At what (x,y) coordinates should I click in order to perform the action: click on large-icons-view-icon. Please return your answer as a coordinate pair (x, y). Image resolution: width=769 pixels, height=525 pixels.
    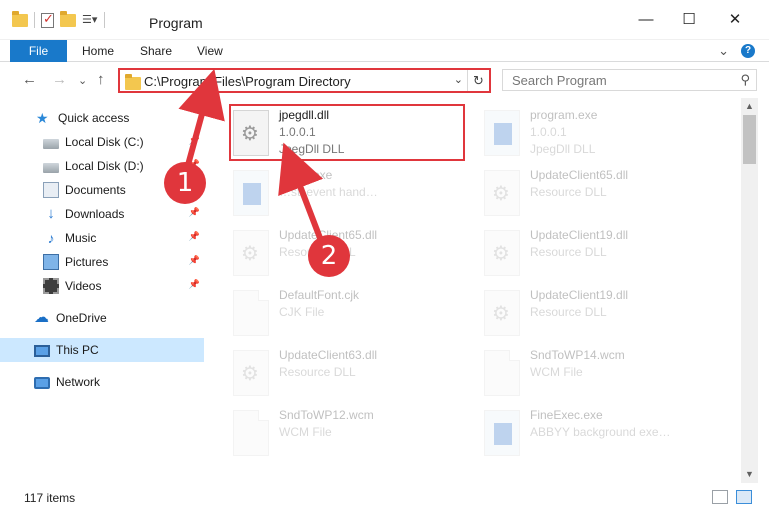
    Looking at the image, I should click on (744, 497).